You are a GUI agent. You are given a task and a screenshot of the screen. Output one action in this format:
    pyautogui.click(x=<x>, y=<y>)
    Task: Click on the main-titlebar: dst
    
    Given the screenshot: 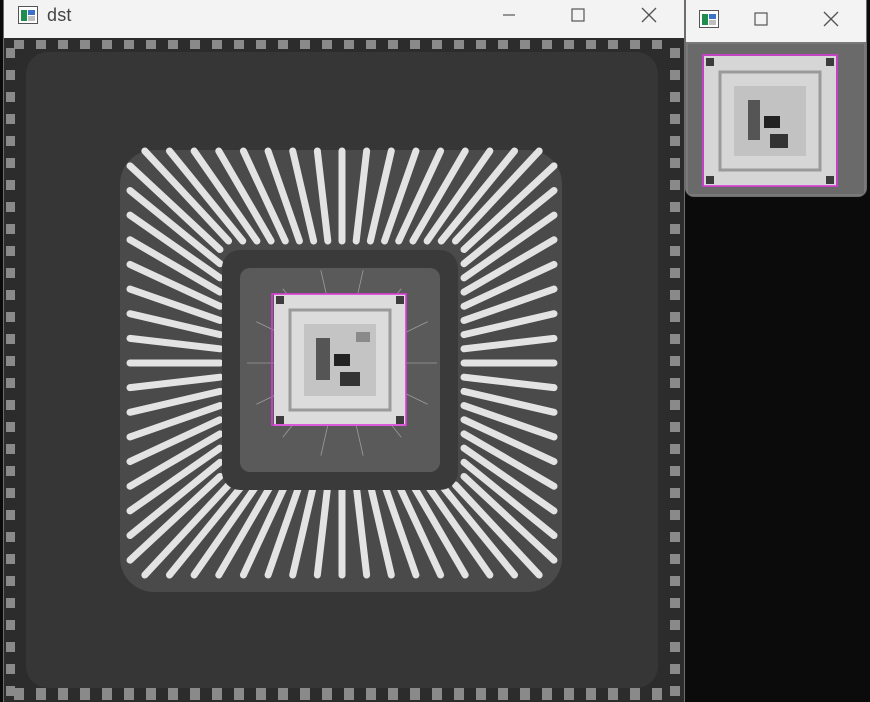 What is the action you would take?
    pyautogui.click(x=344, y=19)
    